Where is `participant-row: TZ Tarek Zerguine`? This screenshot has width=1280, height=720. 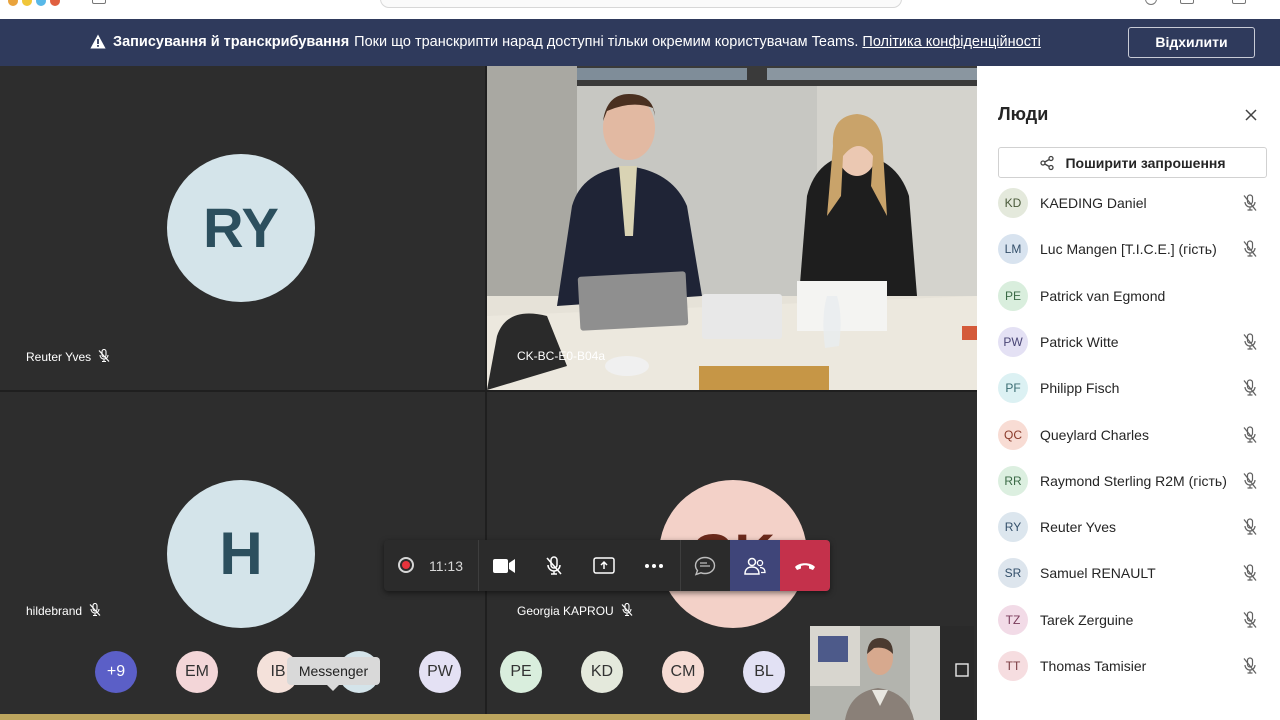 participant-row: TZ Tarek Zerguine is located at coordinates (1128, 620).